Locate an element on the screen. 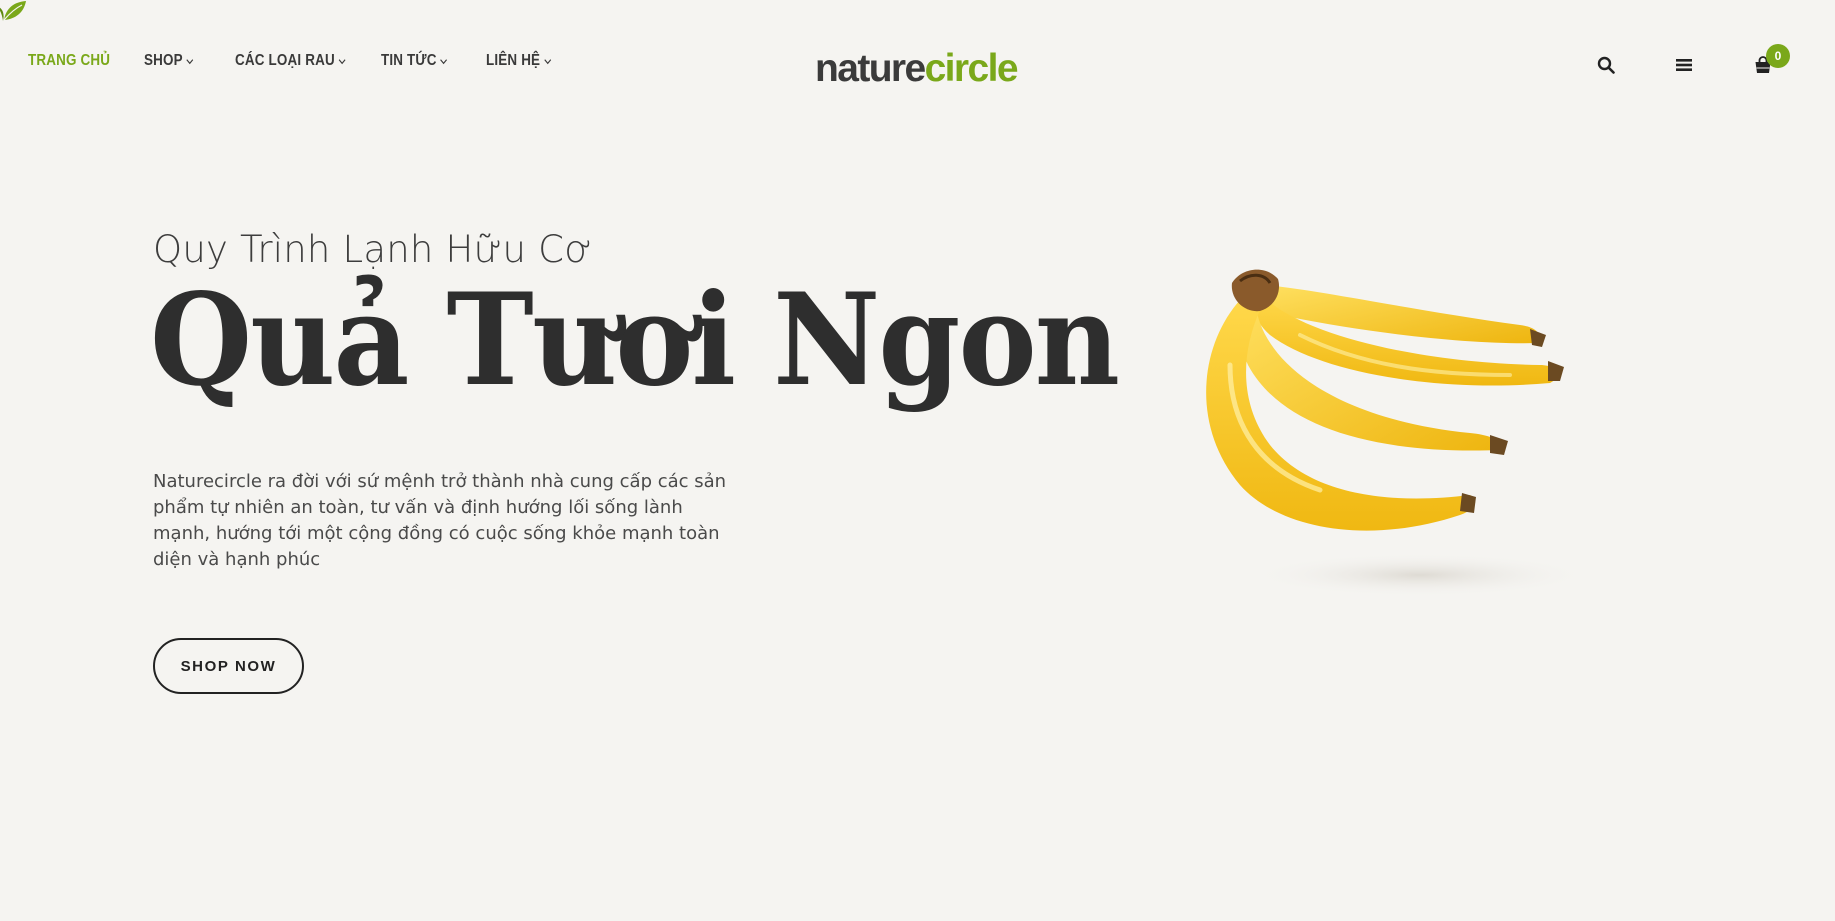  cart-count-badge: 0 is located at coordinates (1778, 56).